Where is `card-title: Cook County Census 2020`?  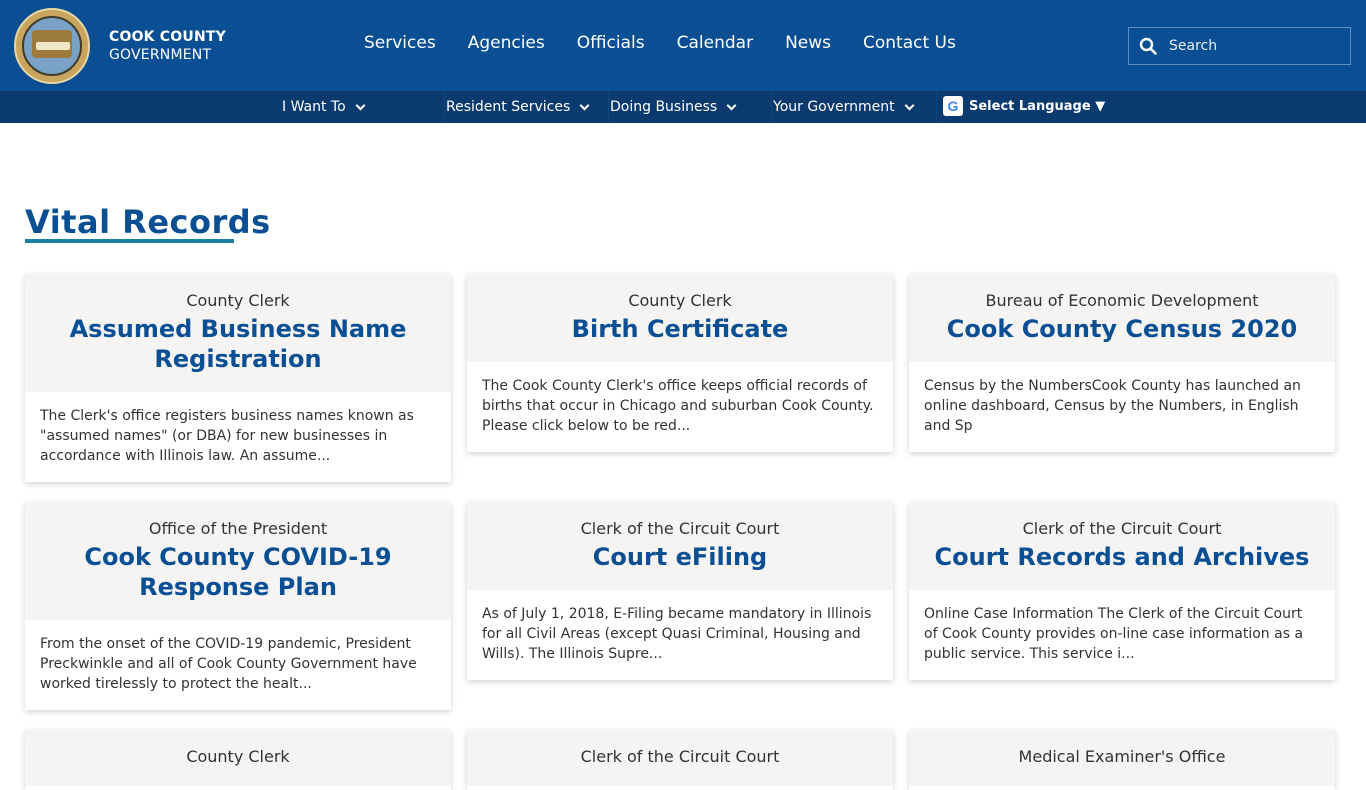
card-title: Cook County Census 2020 is located at coordinates (1122, 329).